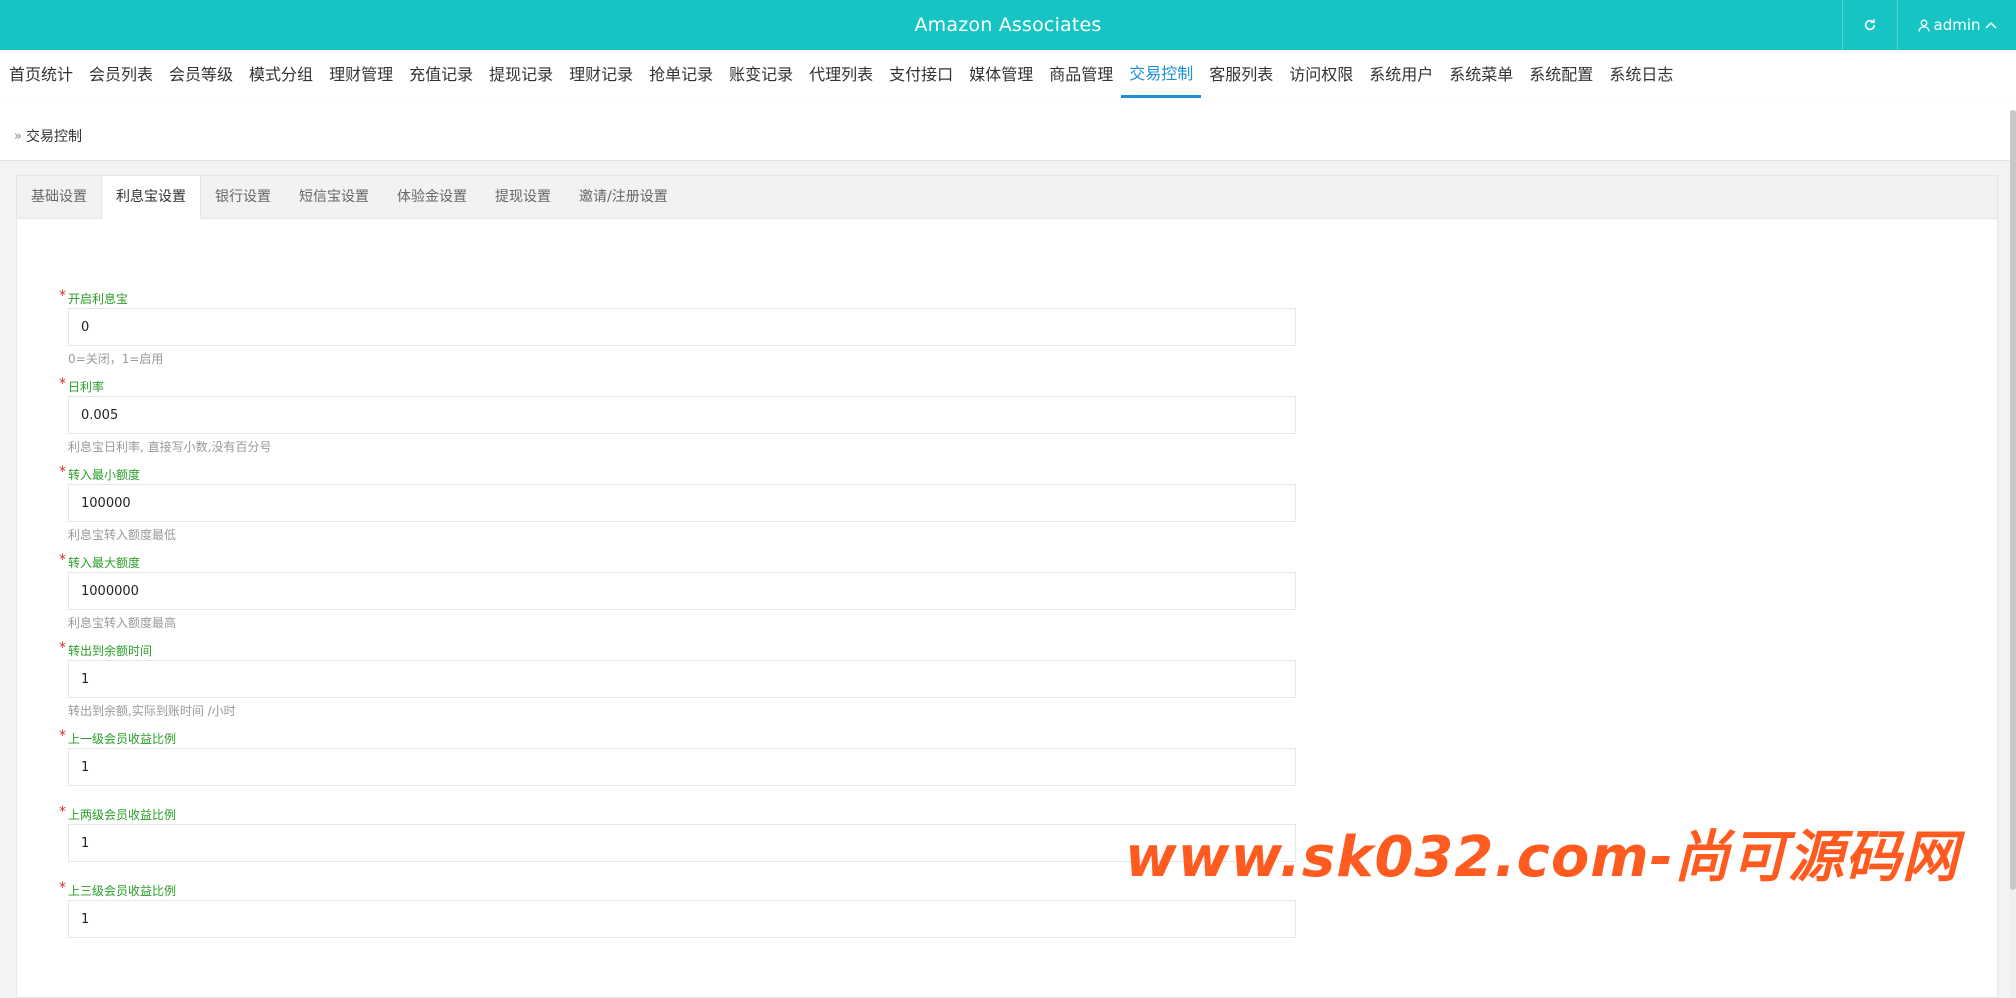  I want to click on nav-item: 系统配置, so click(1561, 74).